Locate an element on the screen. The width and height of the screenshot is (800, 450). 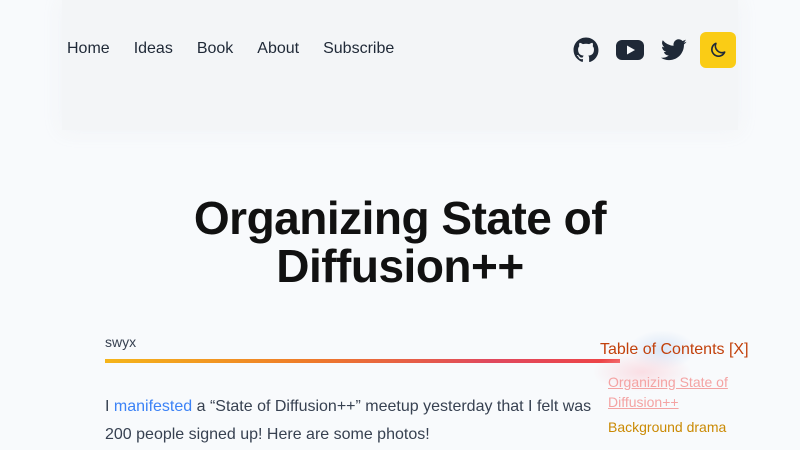
nav-about: About is located at coordinates (278, 49).